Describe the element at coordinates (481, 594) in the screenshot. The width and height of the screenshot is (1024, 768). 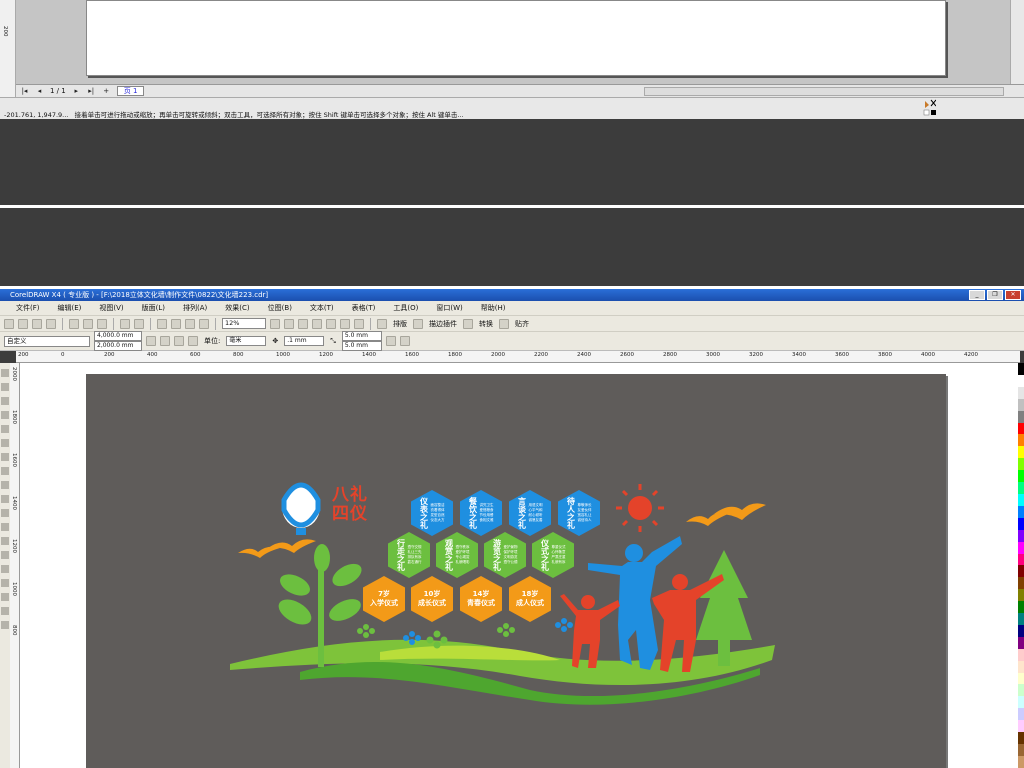
I see `hex-age: 14岁` at that location.